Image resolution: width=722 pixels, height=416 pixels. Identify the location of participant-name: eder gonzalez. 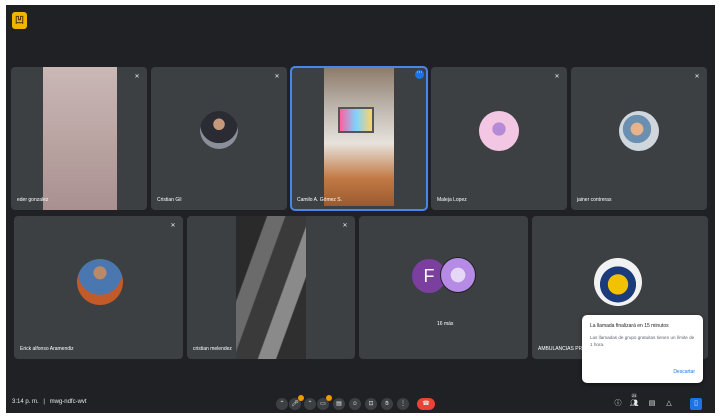
(33, 200).